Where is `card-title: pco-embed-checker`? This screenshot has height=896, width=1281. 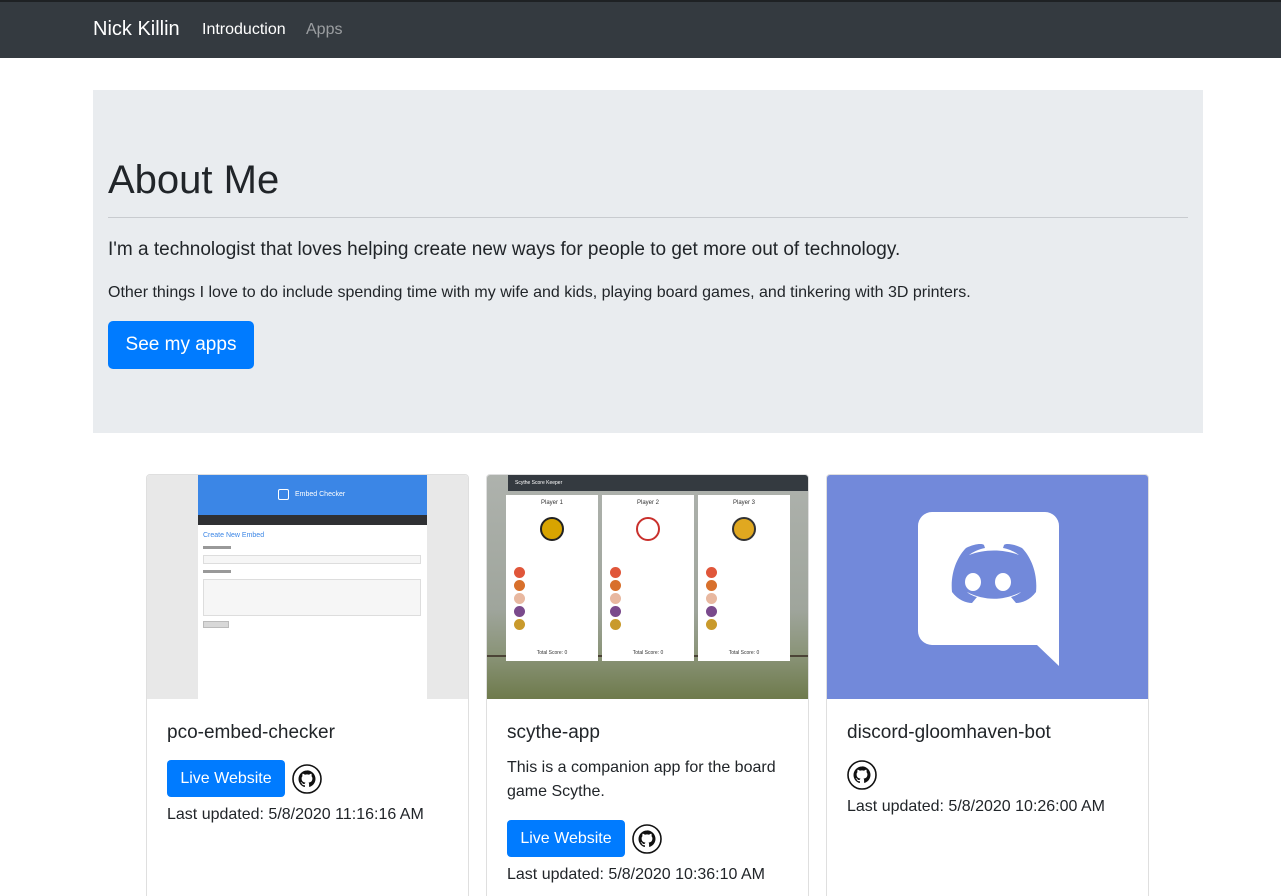 card-title: pco-embed-checker is located at coordinates (251, 732).